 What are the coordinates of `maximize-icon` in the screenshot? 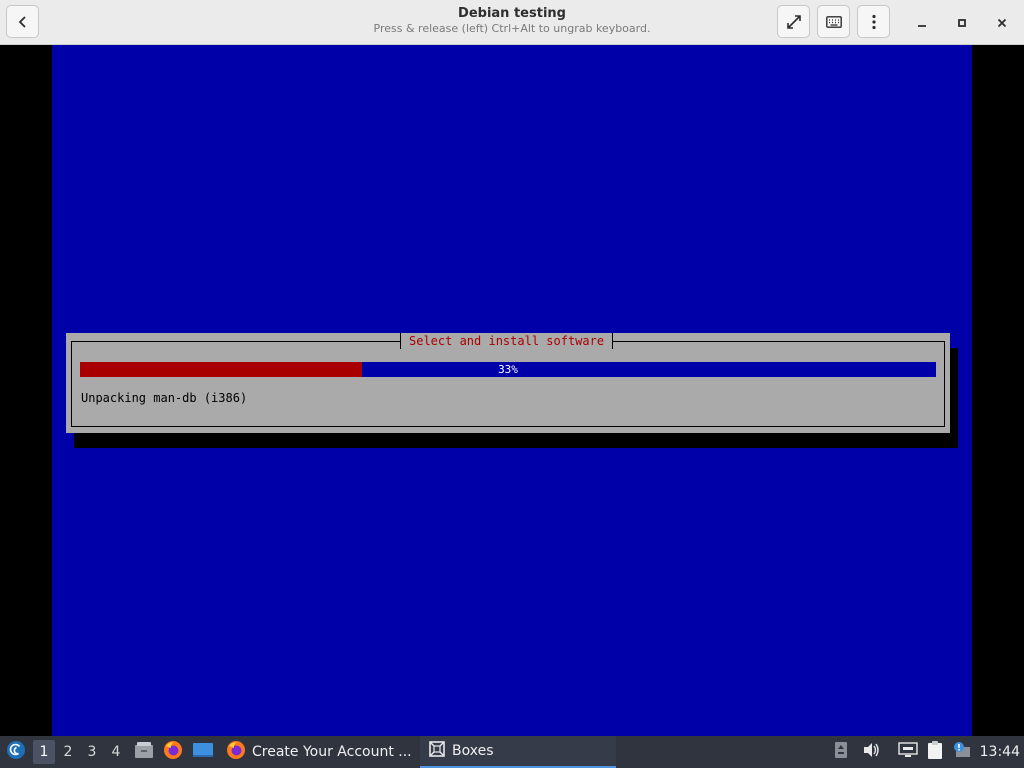 It's located at (962, 22).